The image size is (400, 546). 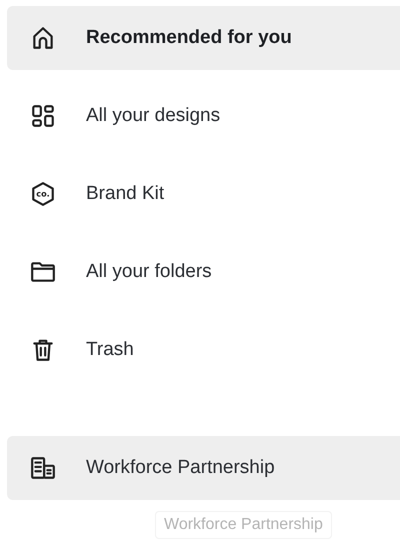 I want to click on nav-item: Workforce Partnership, so click(x=203, y=468).